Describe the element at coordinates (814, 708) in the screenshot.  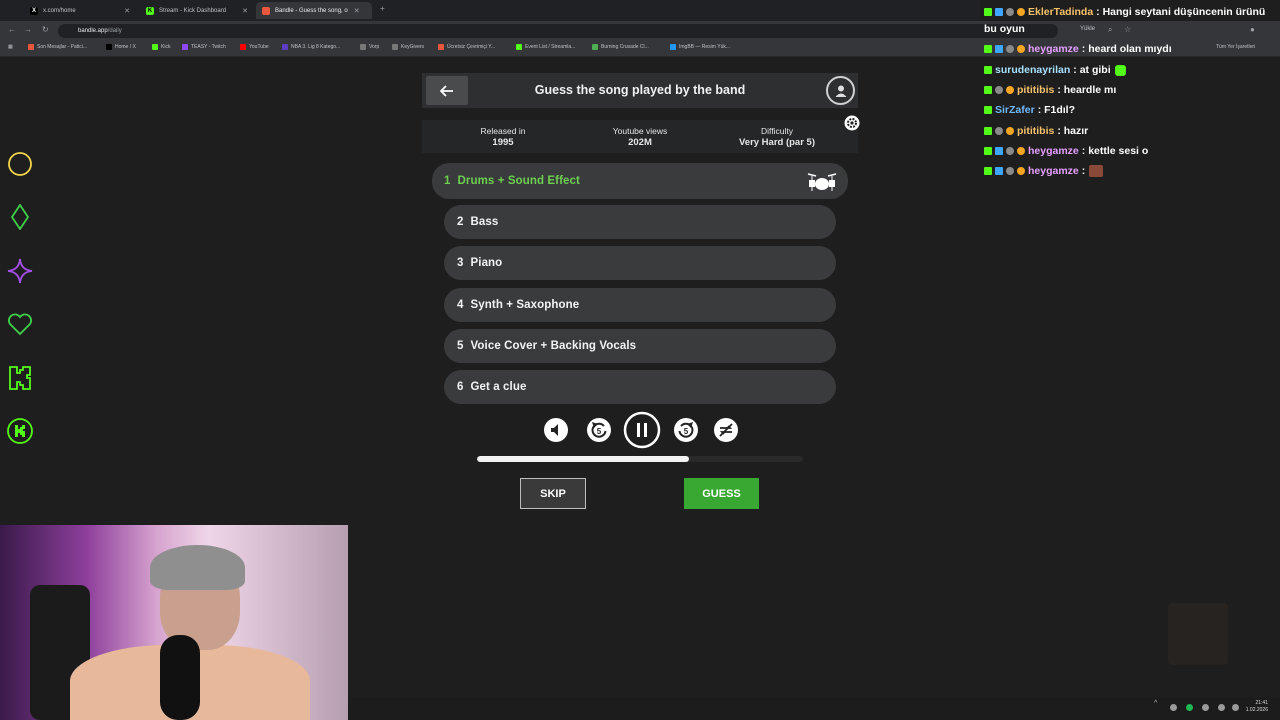
I see `system-taskbar: ^ 21:41 1.02.2026` at that location.